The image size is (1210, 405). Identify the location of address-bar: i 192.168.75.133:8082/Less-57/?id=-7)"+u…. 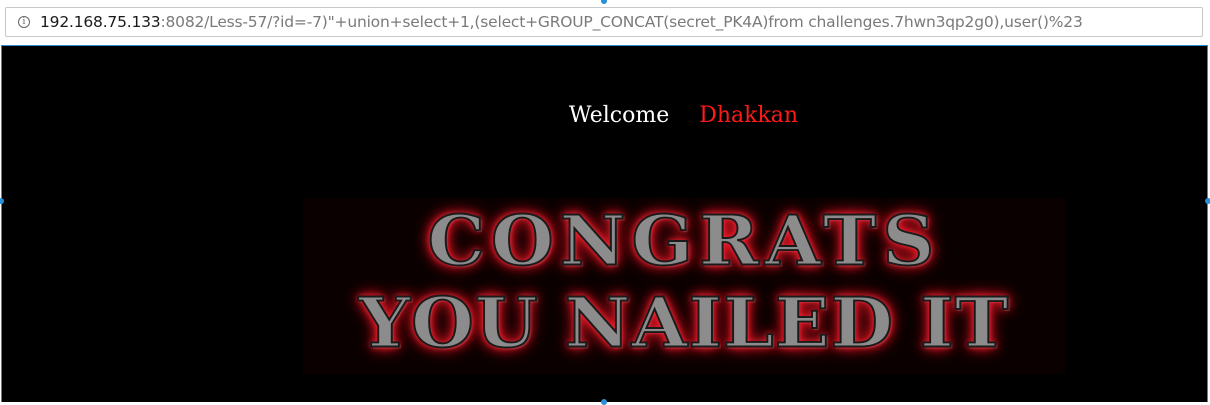
(604, 22).